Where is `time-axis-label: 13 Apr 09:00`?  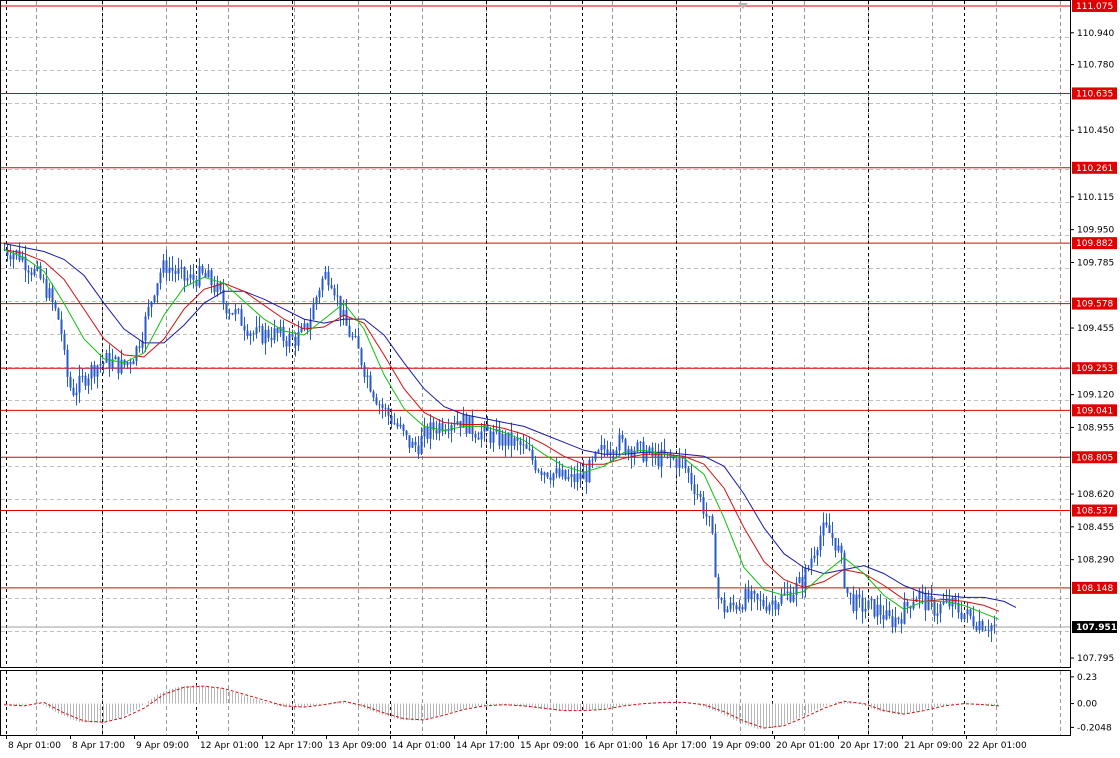 time-axis-label: 13 Apr 09:00 is located at coordinates (357, 746).